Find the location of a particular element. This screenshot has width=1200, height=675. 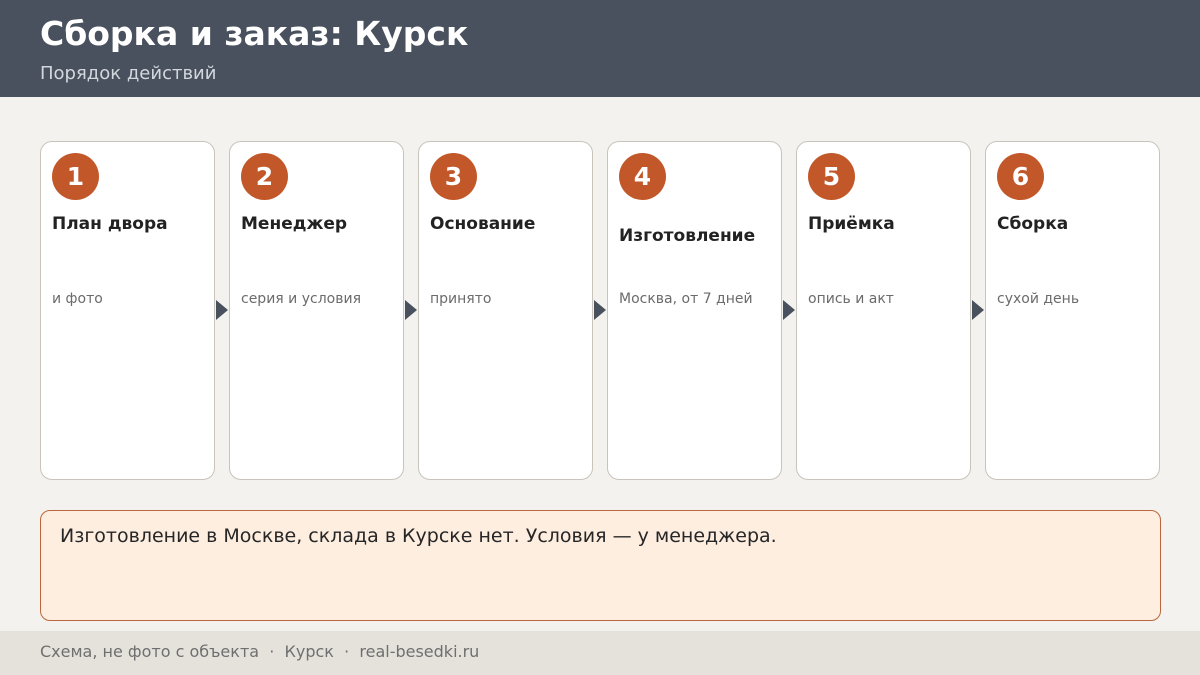

step-description: серия и условия is located at coordinates (301, 299).